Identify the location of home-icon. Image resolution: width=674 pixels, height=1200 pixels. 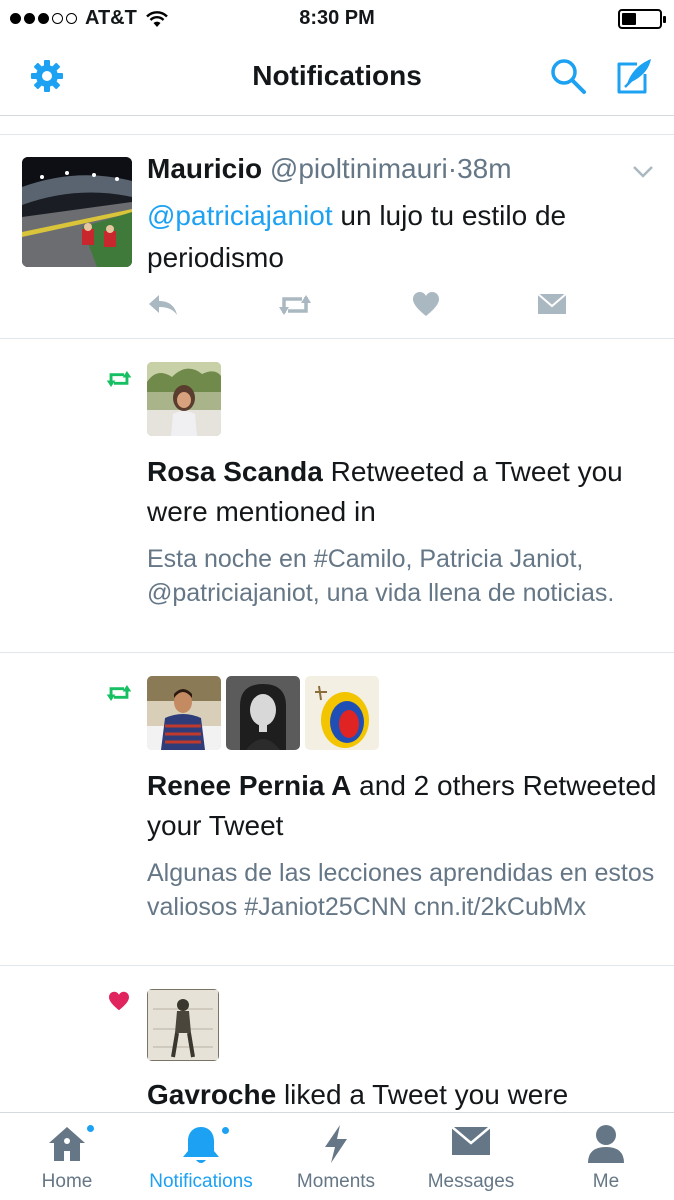
(67, 1143).